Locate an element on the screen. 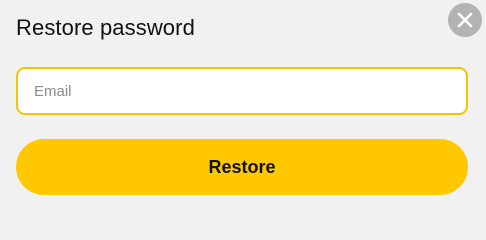 This screenshot has height=240, width=486. dialog-title: Restore password is located at coordinates (105, 27).